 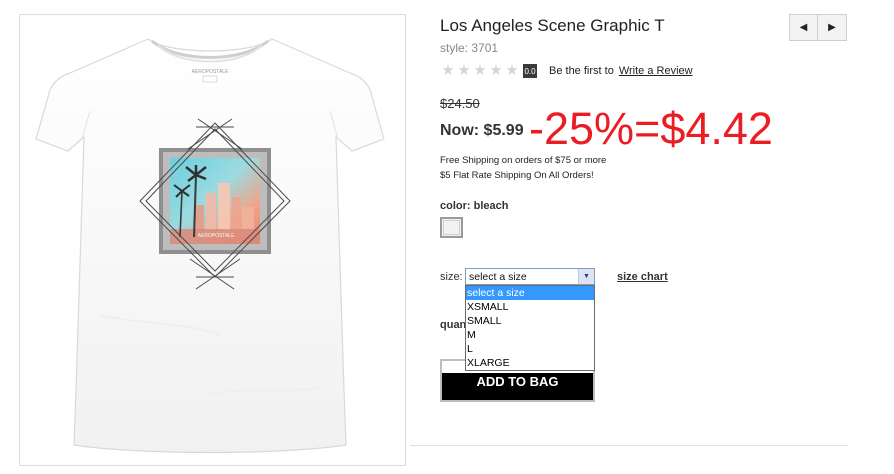 I want to click on original-price: $24.50, so click(x=460, y=103).